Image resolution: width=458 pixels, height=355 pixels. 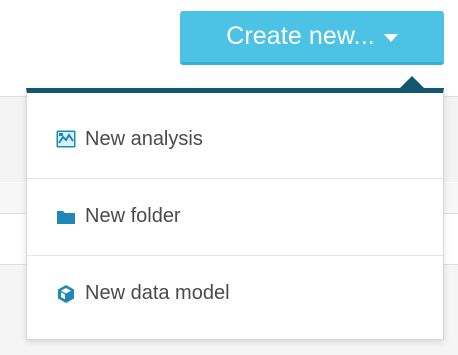 What do you see at coordinates (412, 82) in the screenshot?
I see `dropdown-pointer` at bounding box center [412, 82].